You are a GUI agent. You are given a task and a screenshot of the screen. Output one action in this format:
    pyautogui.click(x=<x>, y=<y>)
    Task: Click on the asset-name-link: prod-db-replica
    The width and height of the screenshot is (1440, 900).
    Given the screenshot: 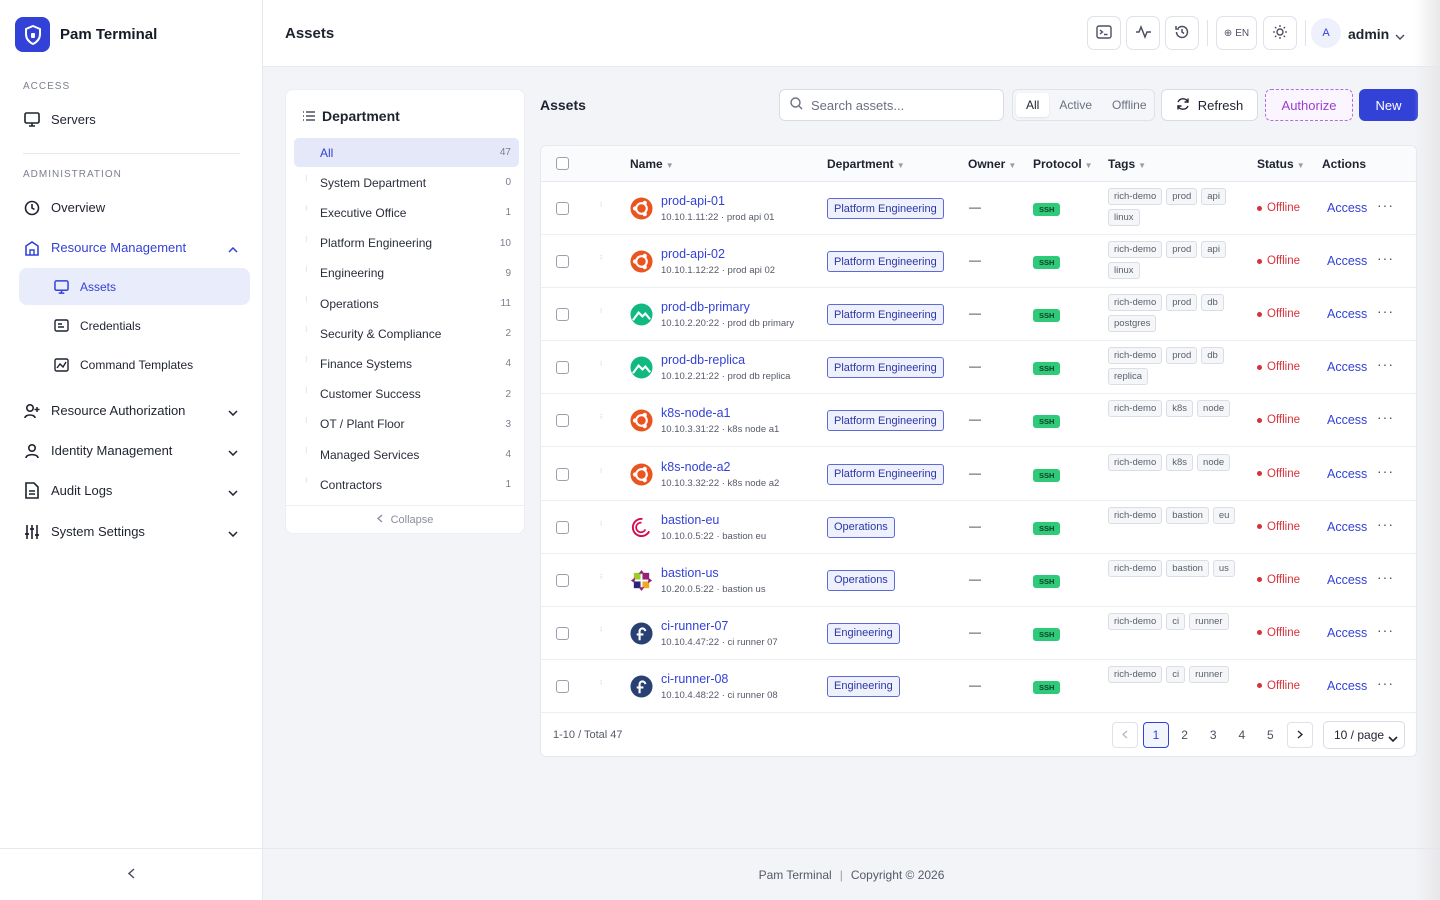 What is the action you would take?
    pyautogui.click(x=703, y=360)
    